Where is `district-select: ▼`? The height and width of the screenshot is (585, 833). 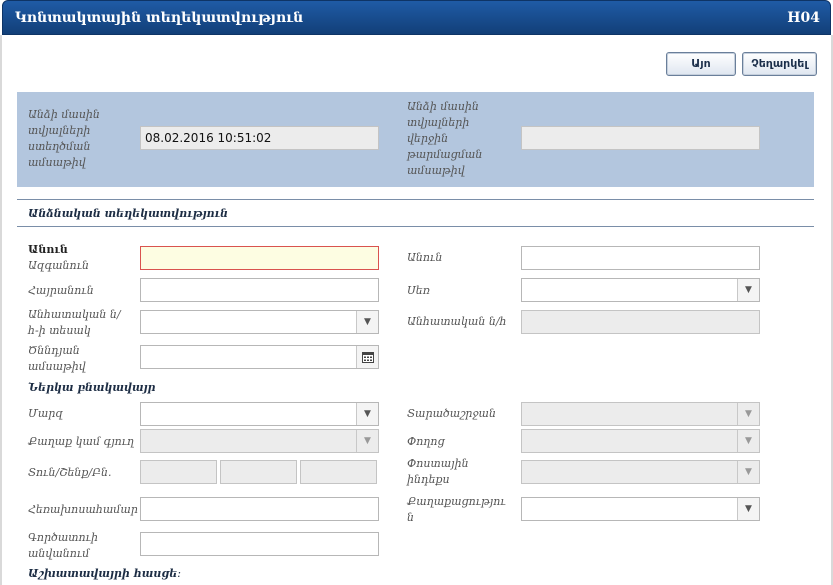 district-select: ▼ is located at coordinates (640, 414).